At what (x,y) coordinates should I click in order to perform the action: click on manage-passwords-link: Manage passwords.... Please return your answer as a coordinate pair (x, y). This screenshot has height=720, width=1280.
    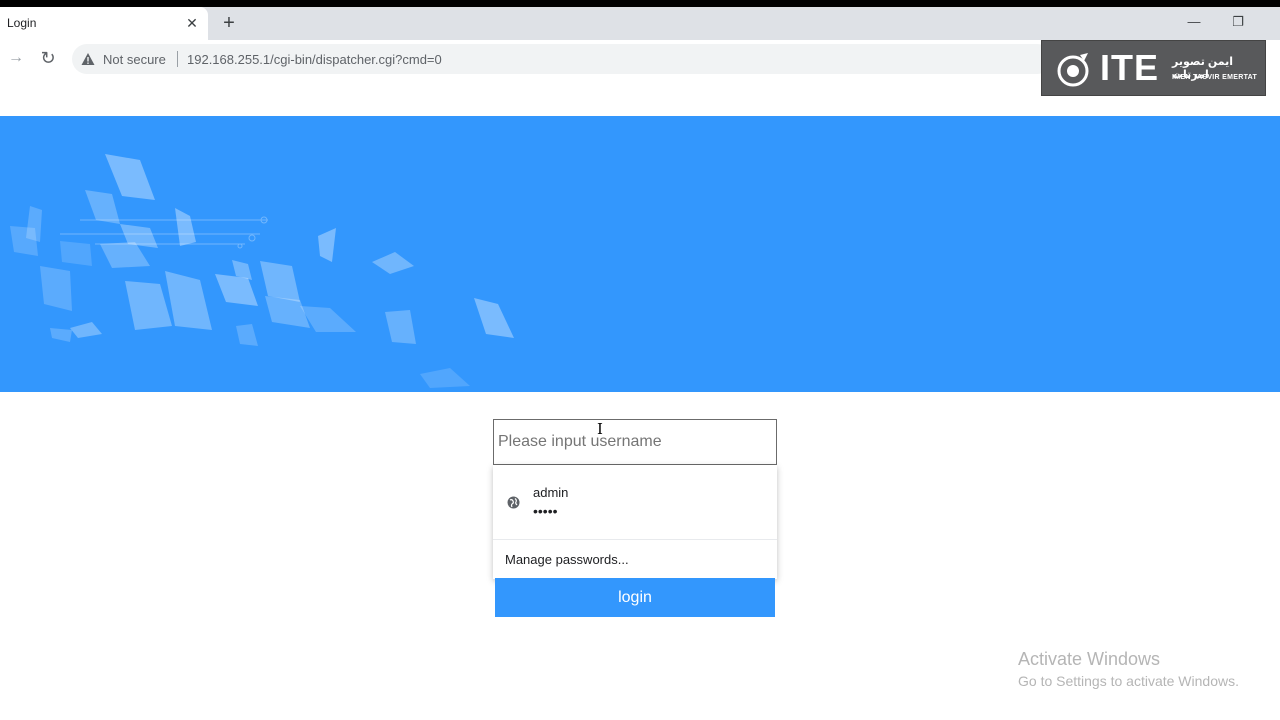
    Looking at the image, I should click on (567, 559).